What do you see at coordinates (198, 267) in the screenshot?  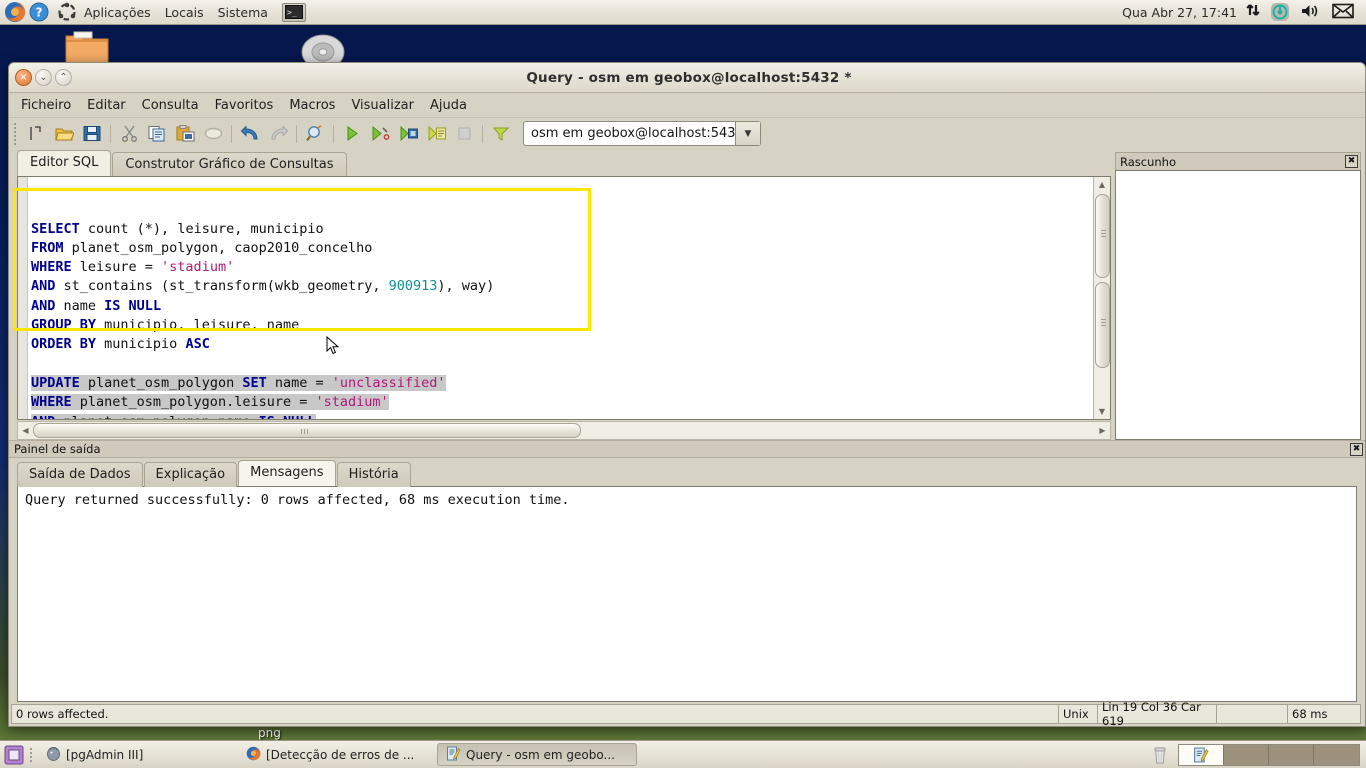 I see `sql-token: 'stadium'` at bounding box center [198, 267].